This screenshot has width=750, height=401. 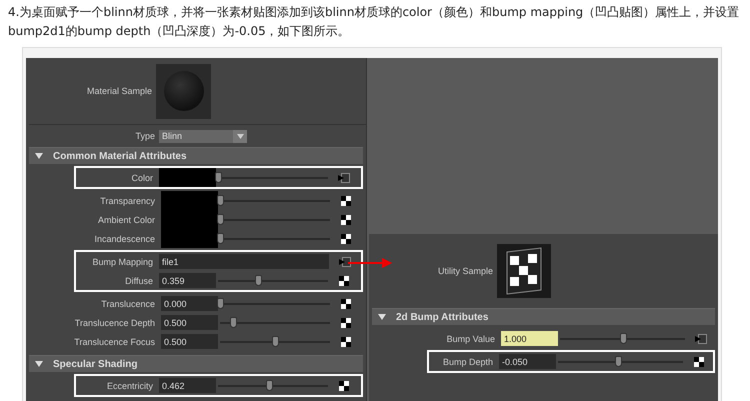 I want to click on section-header: Common Material Attributes, so click(x=196, y=155).